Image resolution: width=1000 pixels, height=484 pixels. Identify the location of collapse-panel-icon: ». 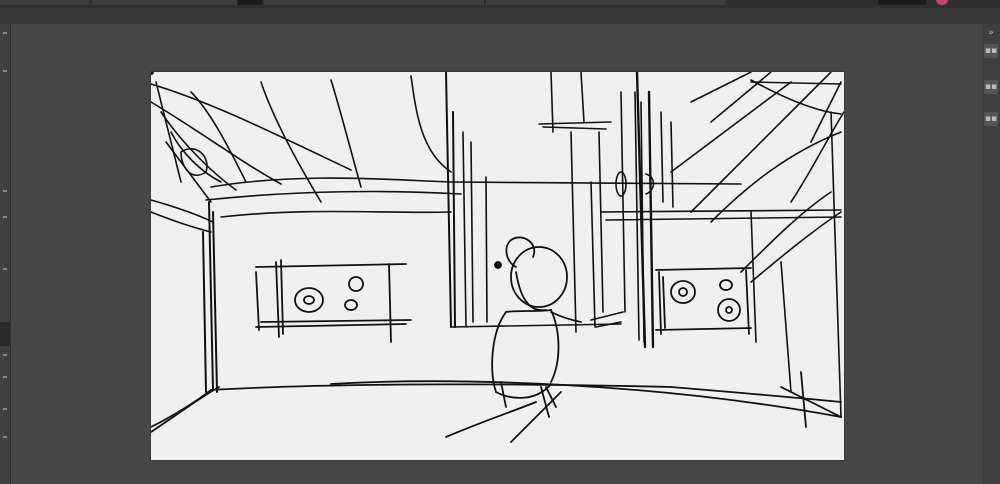
(991, 33).